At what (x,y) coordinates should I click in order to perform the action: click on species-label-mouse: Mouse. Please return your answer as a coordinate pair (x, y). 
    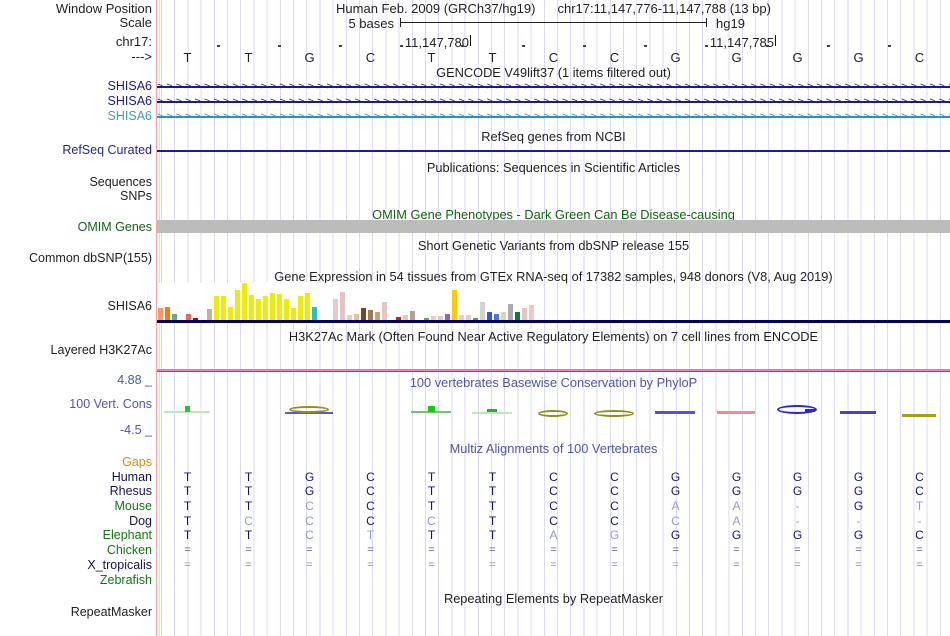
    Looking at the image, I should click on (76, 506).